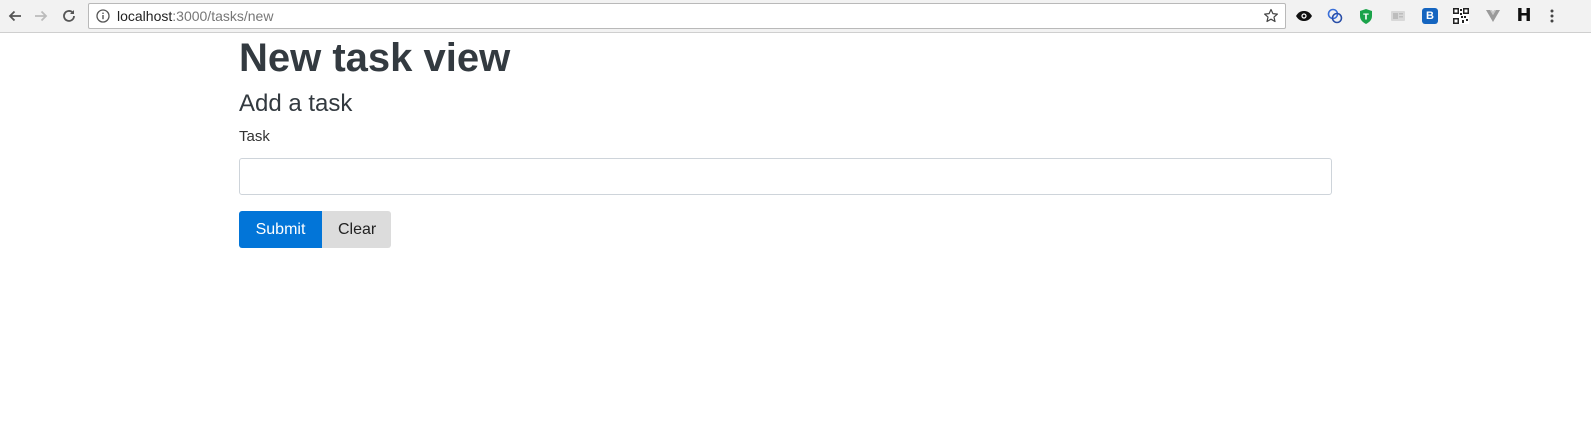 This screenshot has height=429, width=1591. What do you see at coordinates (356, 229) in the screenshot?
I see `clear-button: Clear` at bounding box center [356, 229].